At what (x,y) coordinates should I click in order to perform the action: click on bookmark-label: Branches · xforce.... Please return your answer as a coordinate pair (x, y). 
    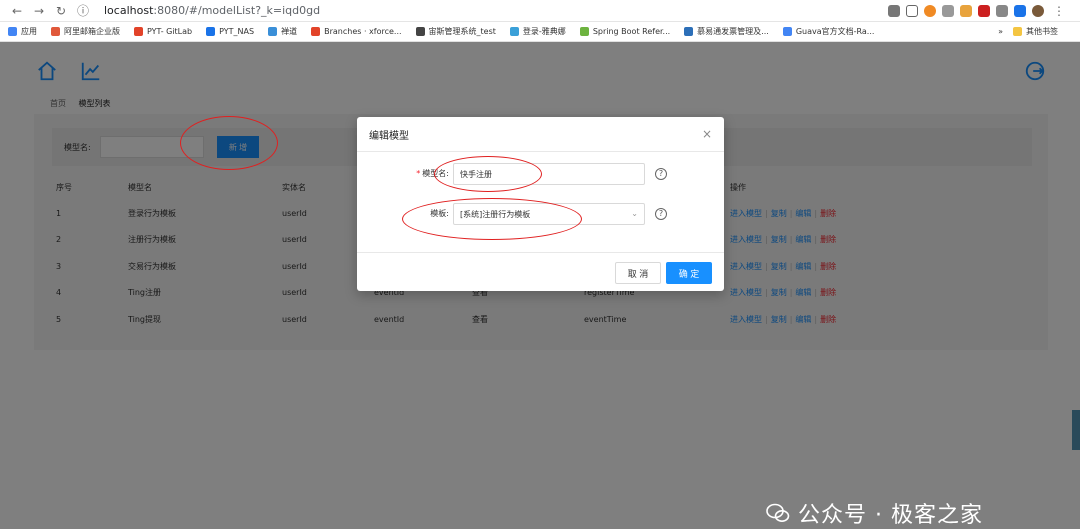
    Looking at the image, I should click on (363, 31).